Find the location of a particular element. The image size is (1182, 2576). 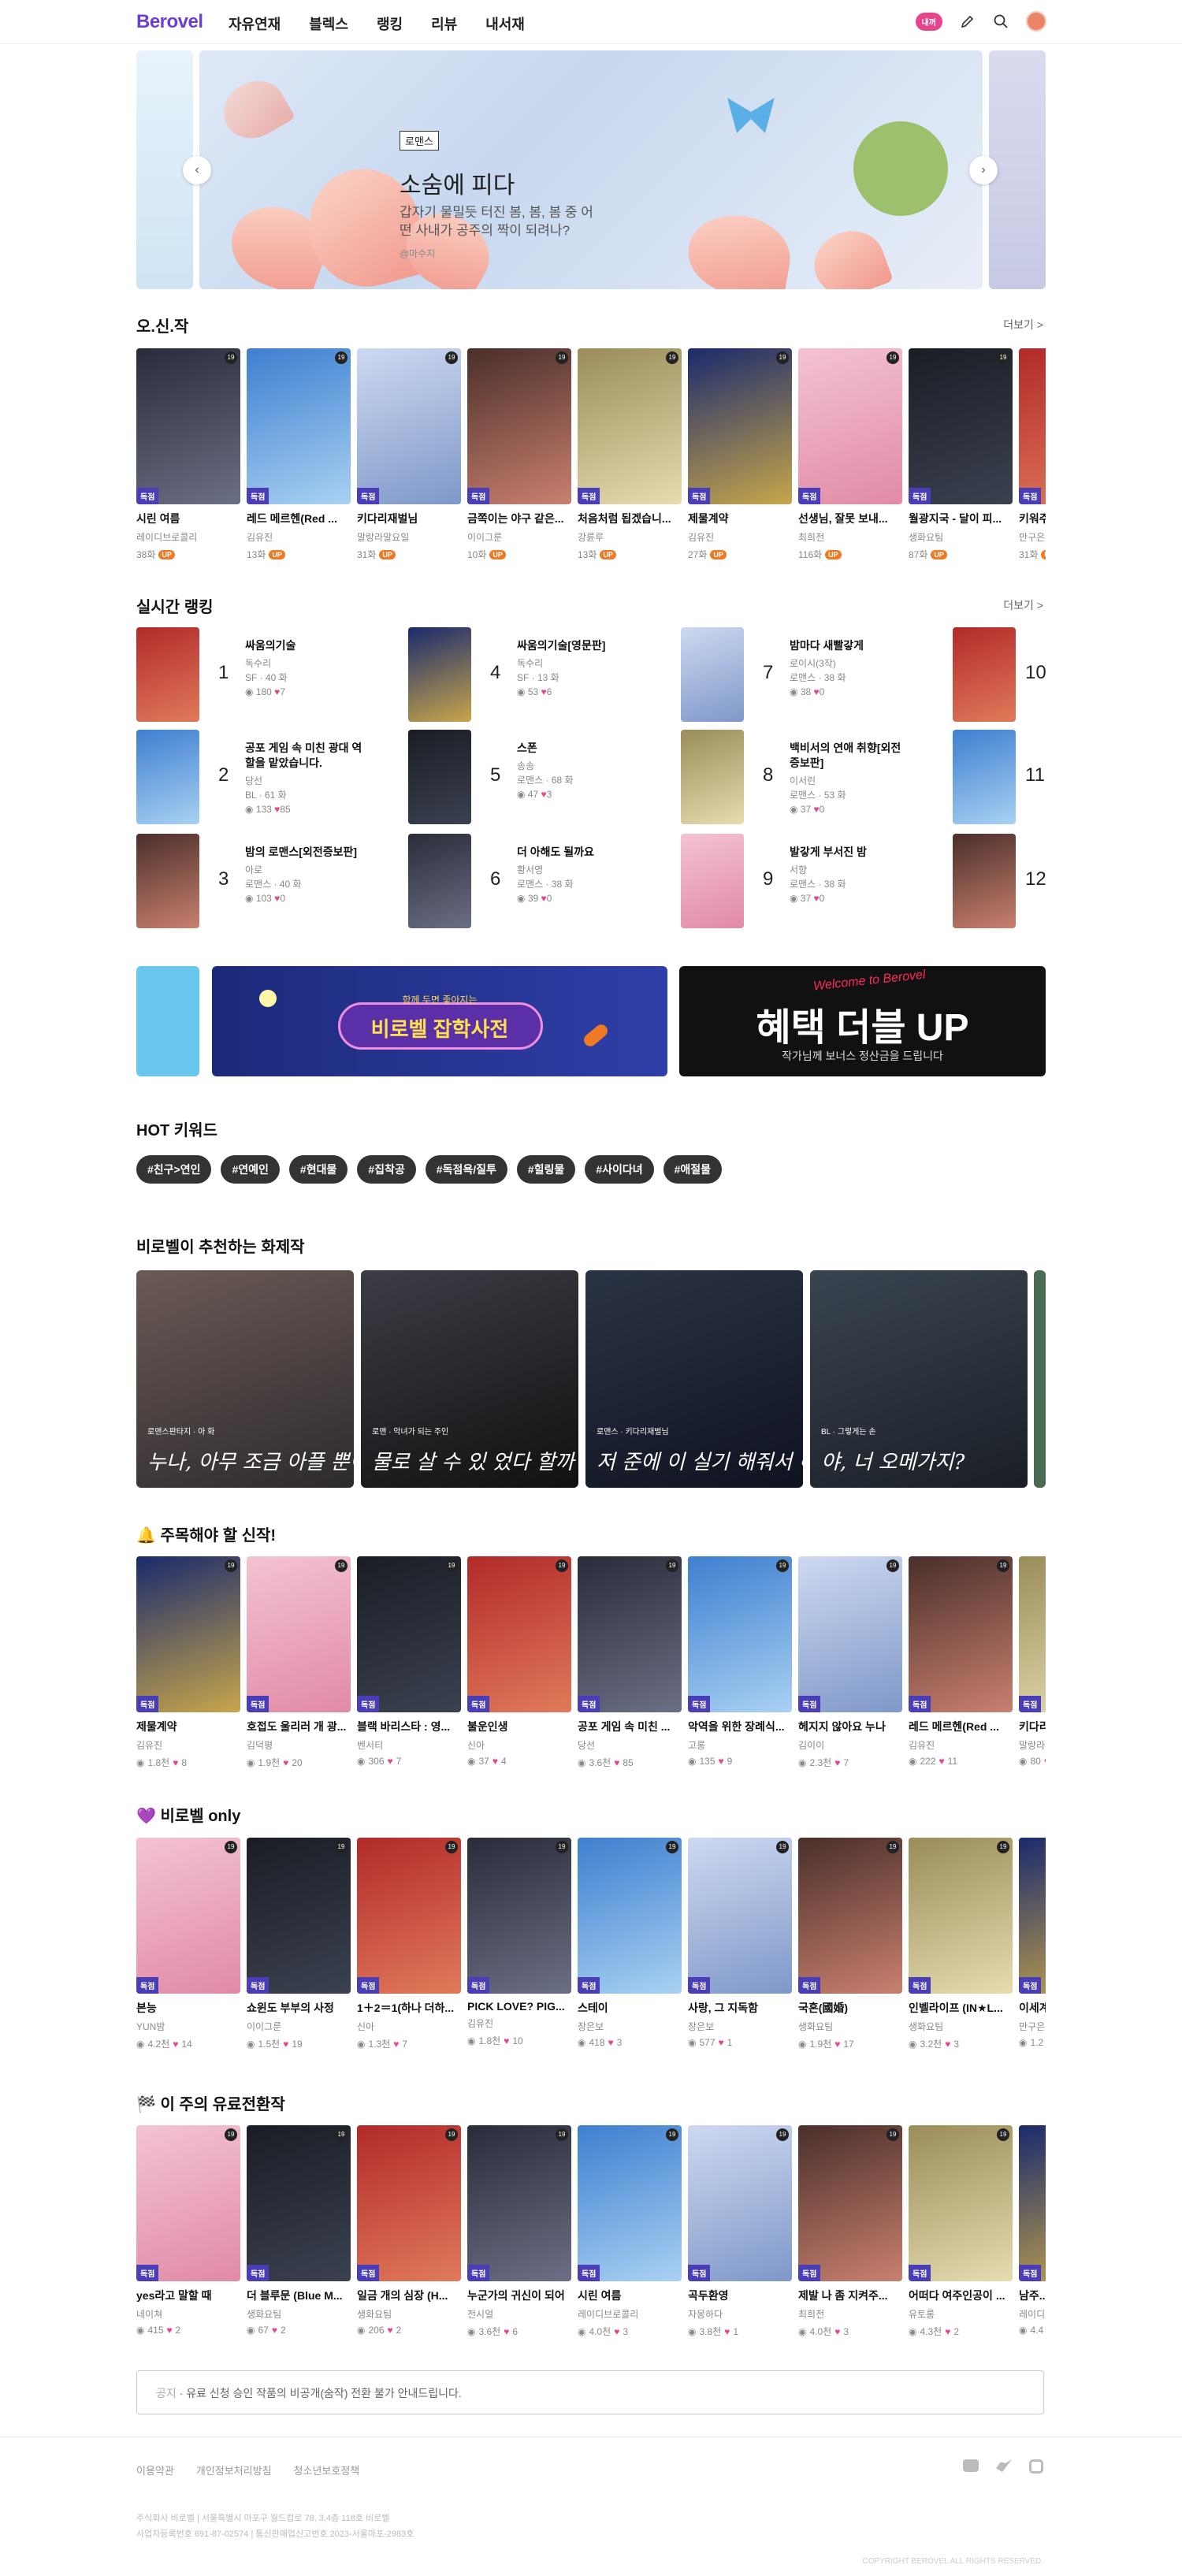

paid-card: 19 독점 곡두환영 자몽하다 ◉ 3.8천 ♥ 1 is located at coordinates (740, 2231).